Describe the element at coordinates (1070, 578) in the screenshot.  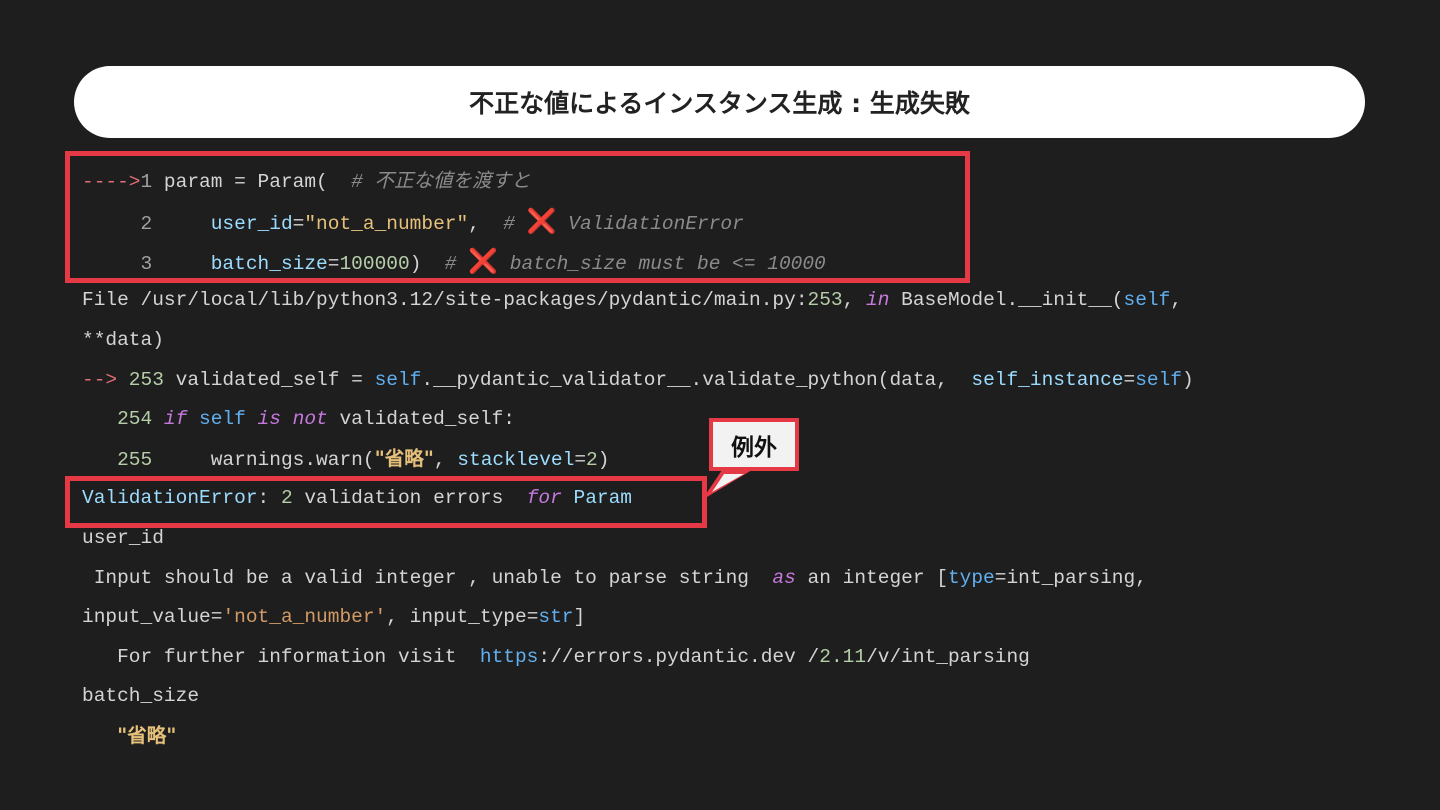
I see `code-text: =int_parsing,` at that location.